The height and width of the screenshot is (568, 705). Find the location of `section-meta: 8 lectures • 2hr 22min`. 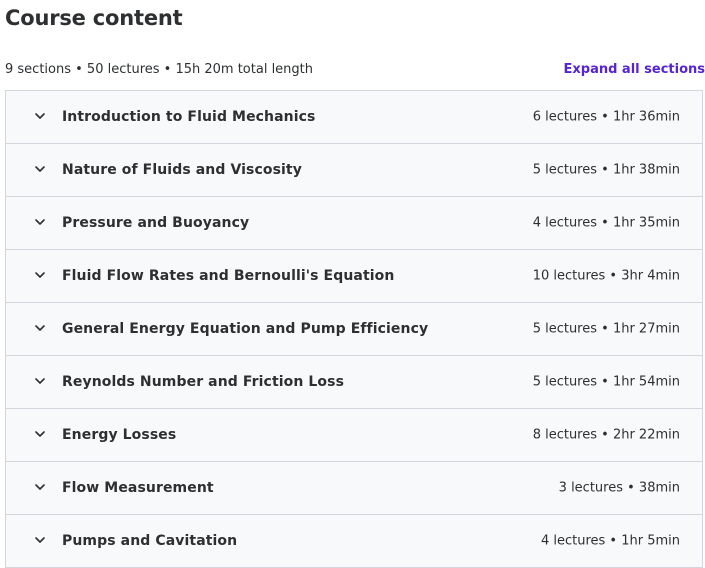

section-meta: 8 lectures • 2hr 22min is located at coordinates (606, 435).